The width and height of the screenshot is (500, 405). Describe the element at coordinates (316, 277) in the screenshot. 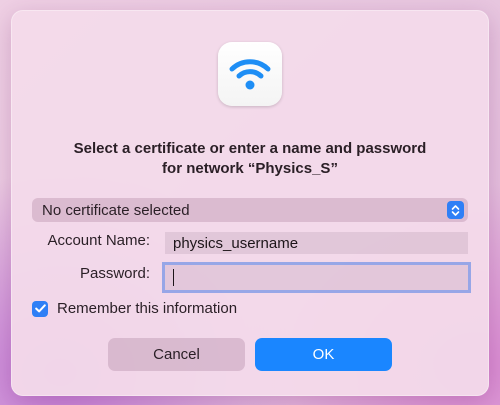

I see `password-field` at that location.